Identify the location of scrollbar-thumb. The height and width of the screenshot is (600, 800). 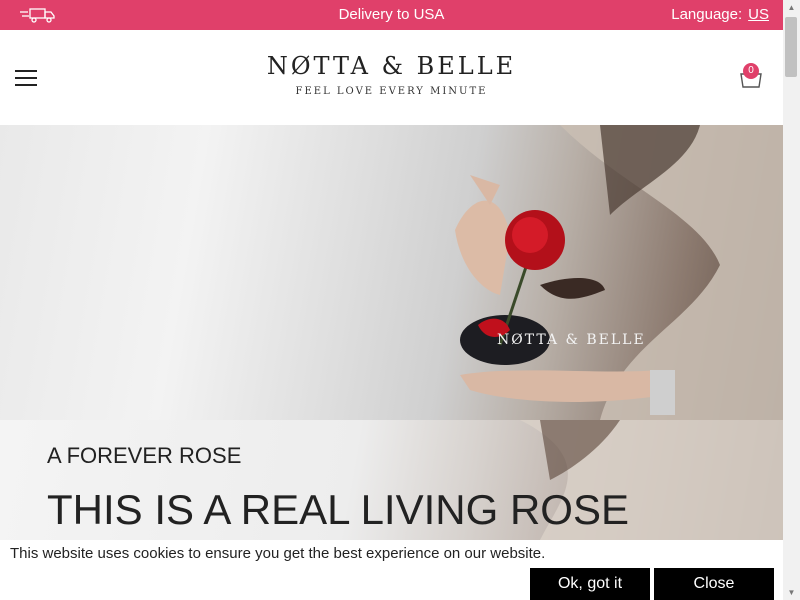
(791, 47).